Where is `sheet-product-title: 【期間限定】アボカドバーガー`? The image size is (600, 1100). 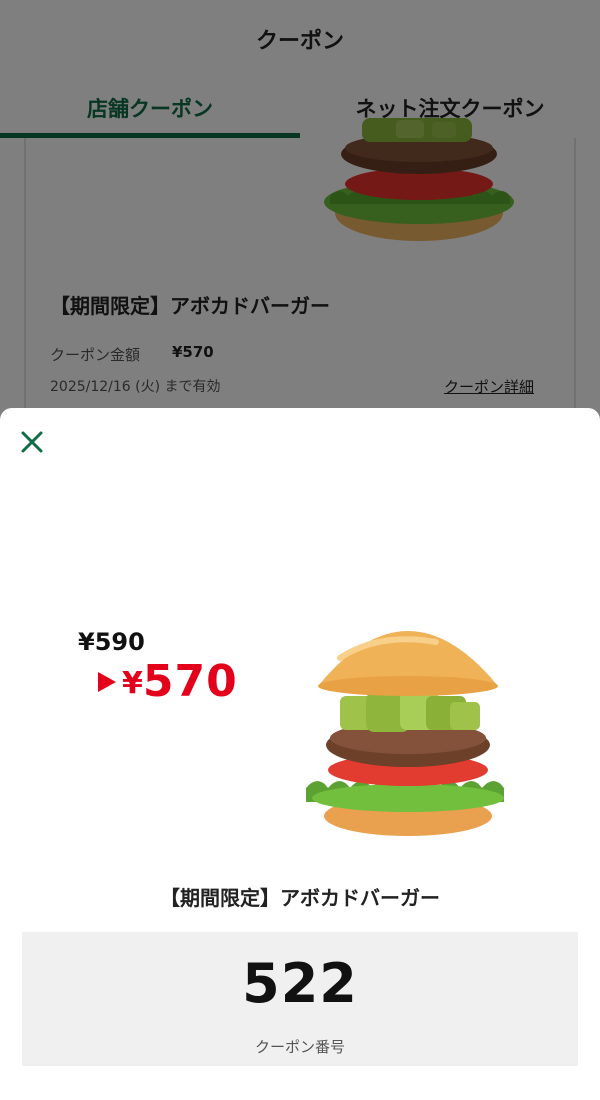
sheet-product-title: 【期間限定】アボカドバーガー is located at coordinates (300, 898).